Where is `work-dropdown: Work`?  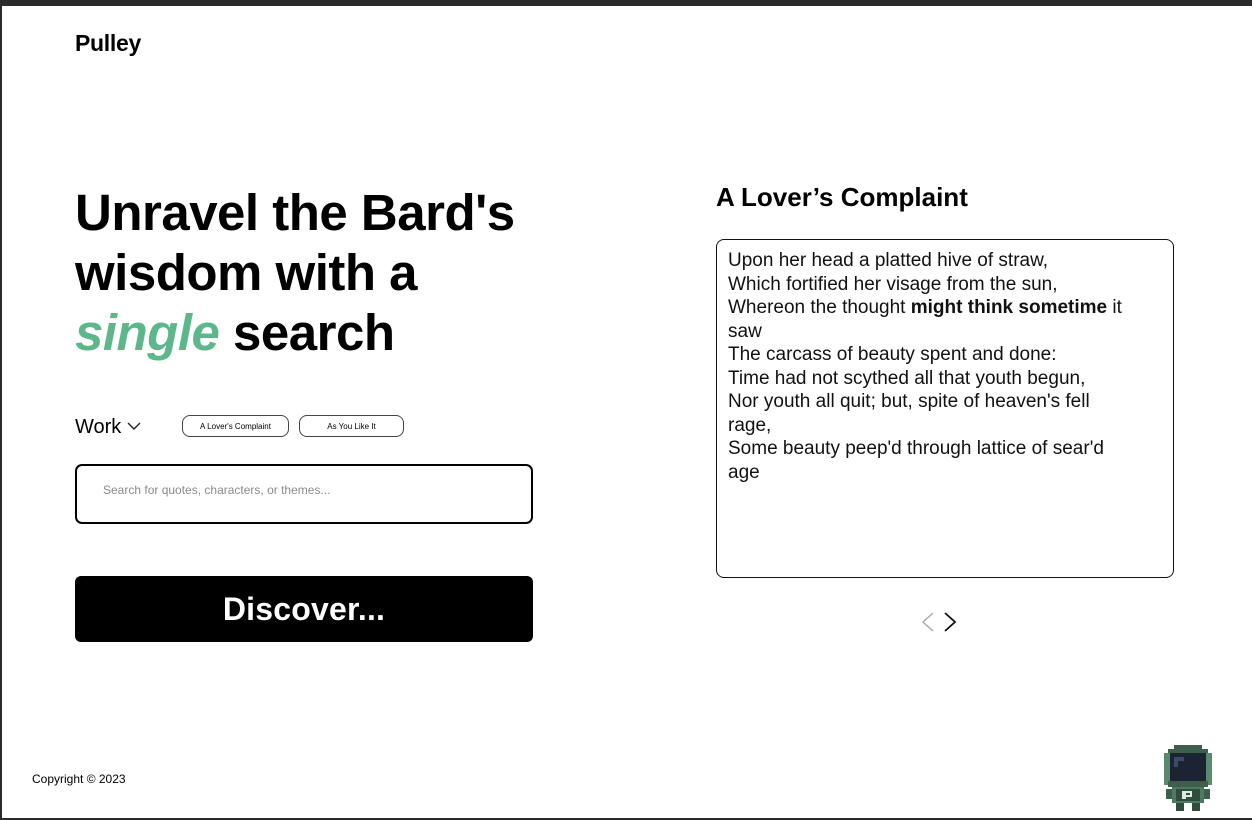 work-dropdown: Work is located at coordinates (108, 427).